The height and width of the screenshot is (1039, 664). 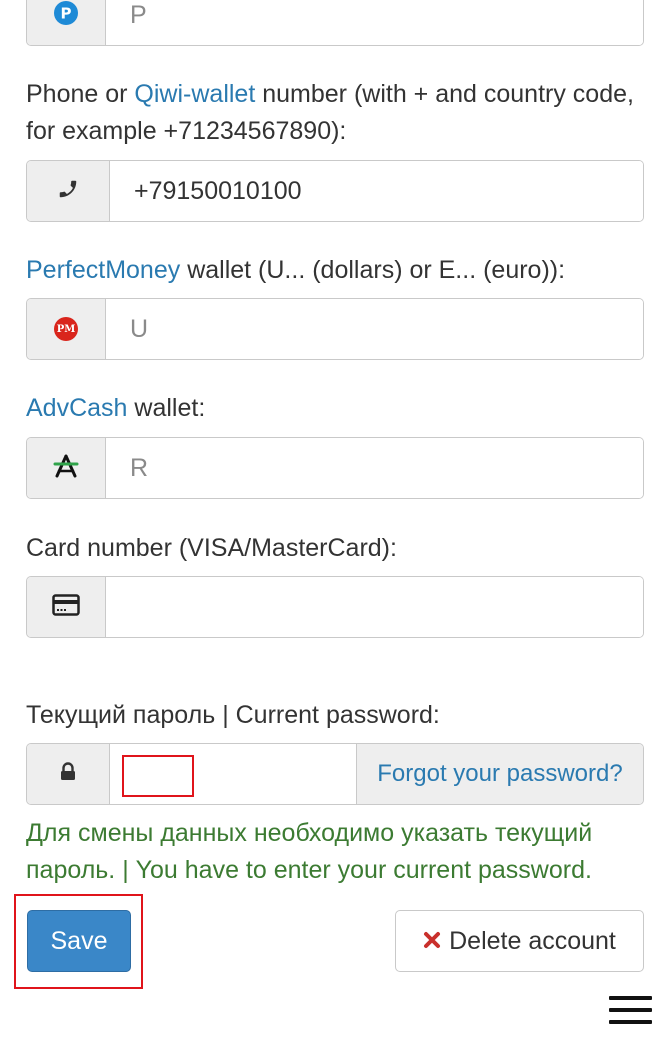 What do you see at coordinates (211, 548) in the screenshot?
I see `card-number-label: Card number (VISA/MasterCard):` at bounding box center [211, 548].